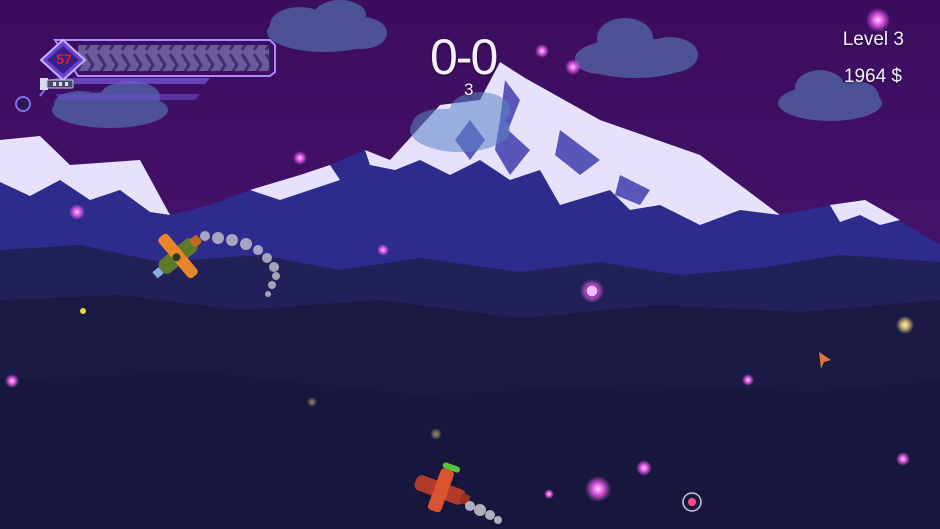 This screenshot has width=940, height=529. Describe the element at coordinates (872, 76) in the screenshot. I see `money-label: 1964 $` at that location.